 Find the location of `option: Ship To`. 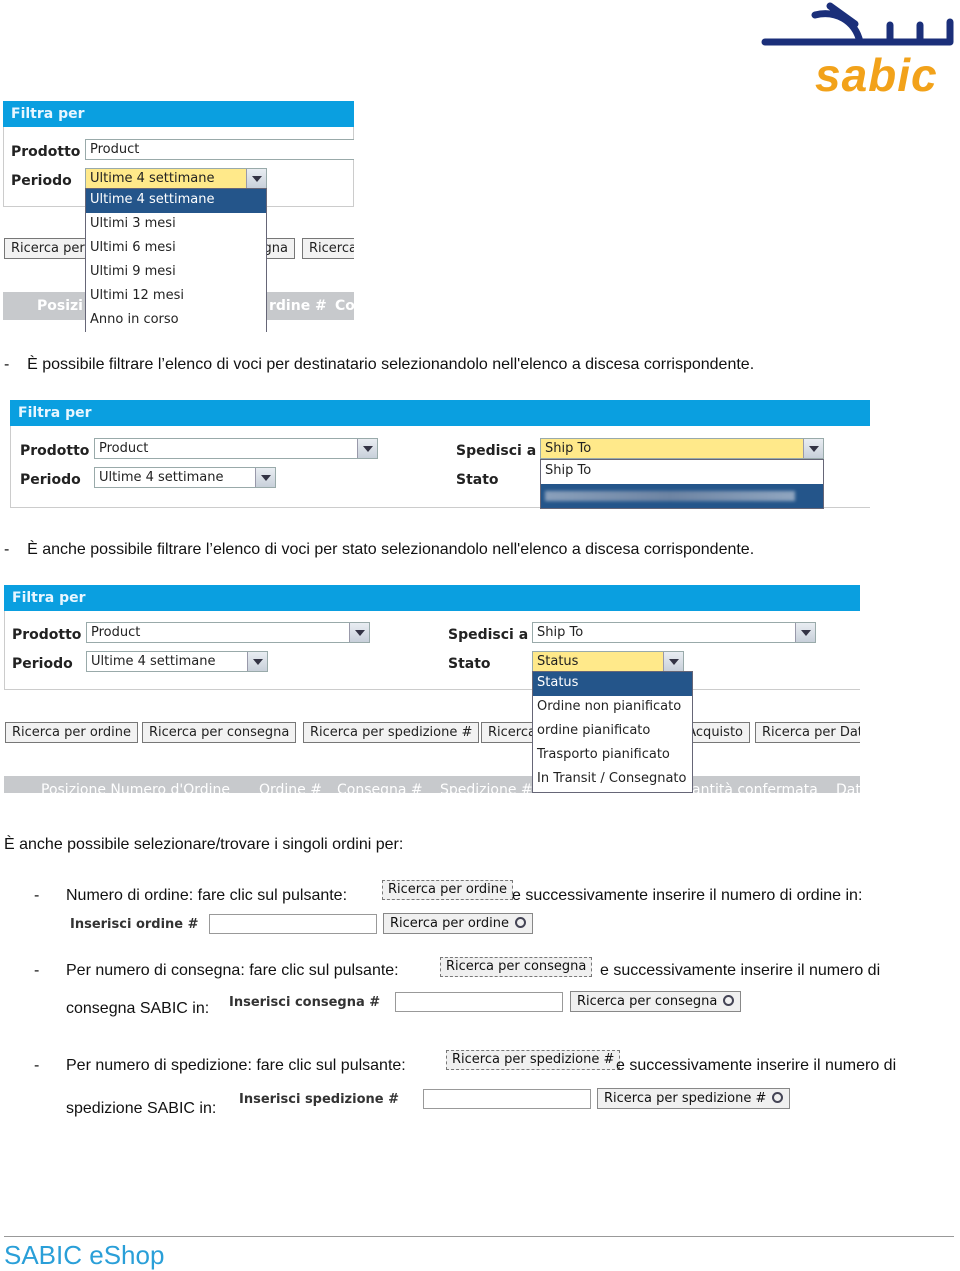

option: Ship To is located at coordinates (682, 472).